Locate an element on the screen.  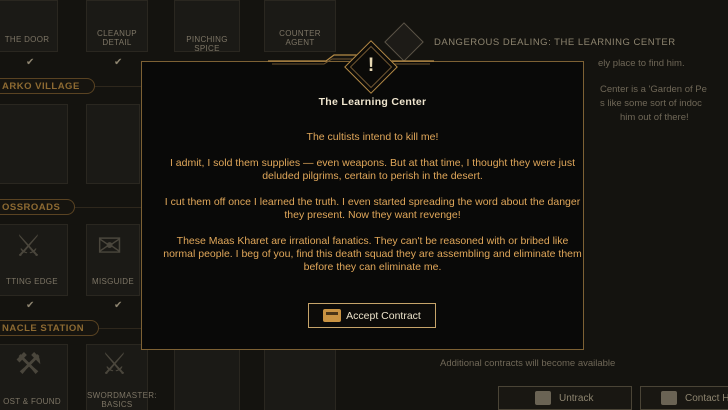
contract-tile: PINCHING SPICE is located at coordinates (207, 26).